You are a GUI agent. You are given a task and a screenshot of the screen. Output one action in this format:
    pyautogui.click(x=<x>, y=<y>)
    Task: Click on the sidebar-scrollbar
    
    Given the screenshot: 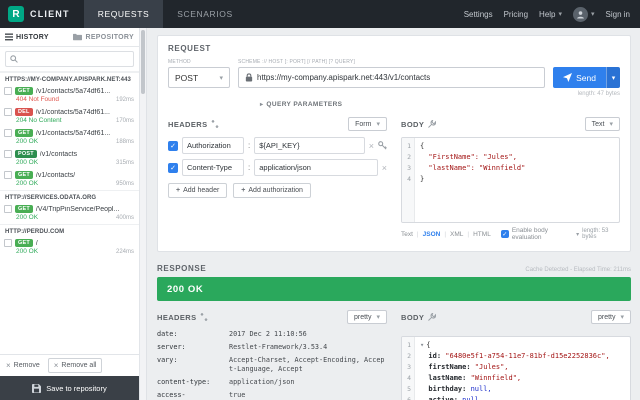 What is the action you would take?
    pyautogui.click(x=143, y=214)
    